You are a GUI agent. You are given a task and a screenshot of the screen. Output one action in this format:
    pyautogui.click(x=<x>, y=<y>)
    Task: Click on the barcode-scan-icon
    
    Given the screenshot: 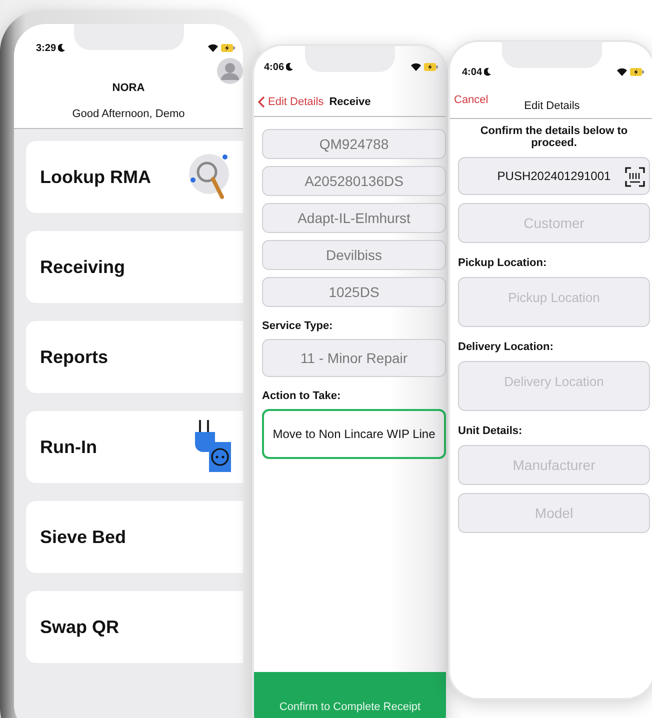 What is the action you would take?
    pyautogui.click(x=635, y=177)
    